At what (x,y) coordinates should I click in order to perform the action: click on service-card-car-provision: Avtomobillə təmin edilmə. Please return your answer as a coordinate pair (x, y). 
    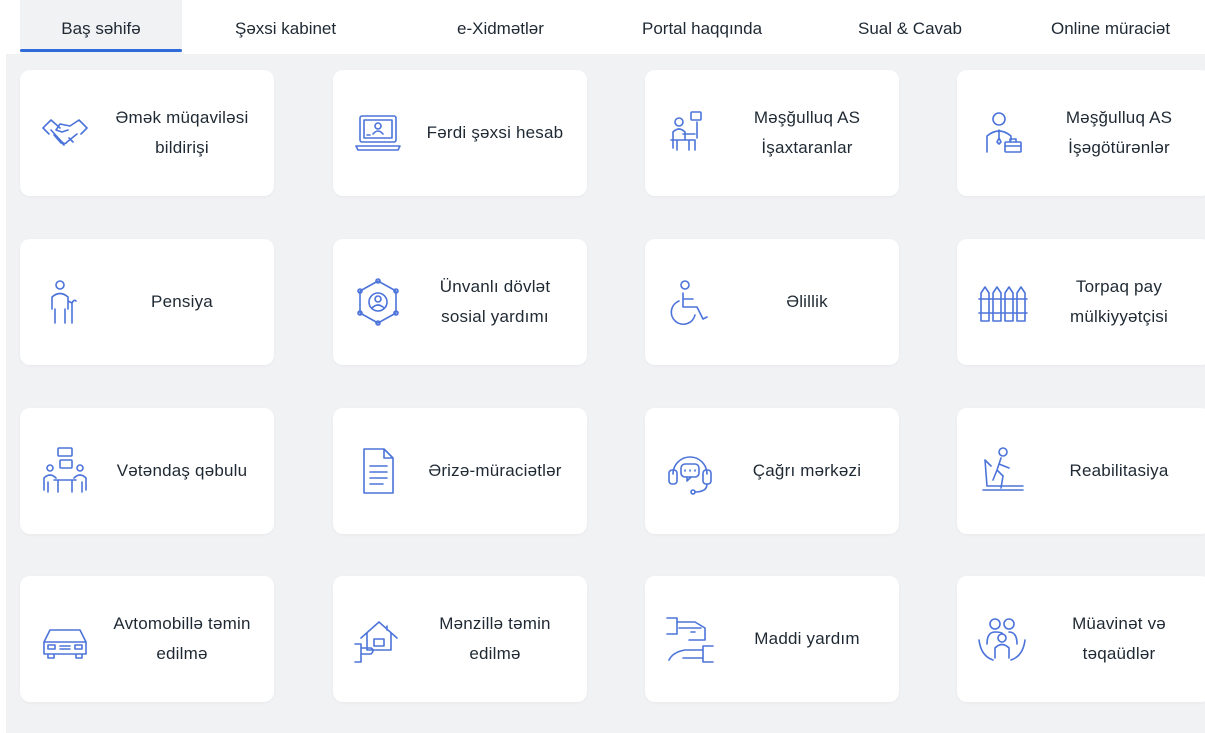
    Looking at the image, I should click on (147, 639).